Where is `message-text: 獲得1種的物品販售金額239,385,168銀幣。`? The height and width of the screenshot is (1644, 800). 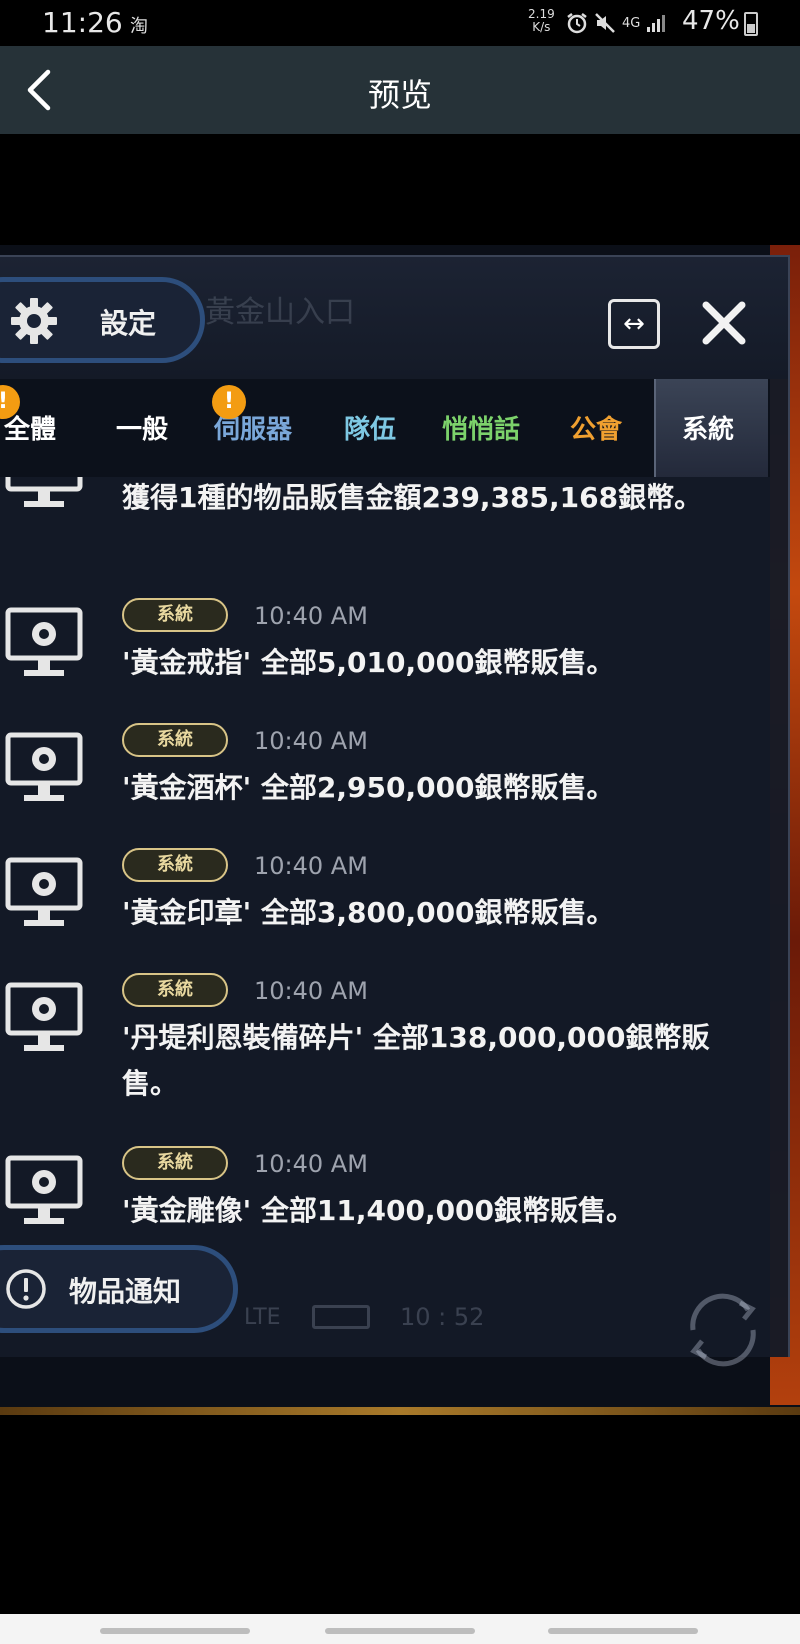
message-text: 獲得1種的物品販售金額239,385,168銀幣。 is located at coordinates (412, 497).